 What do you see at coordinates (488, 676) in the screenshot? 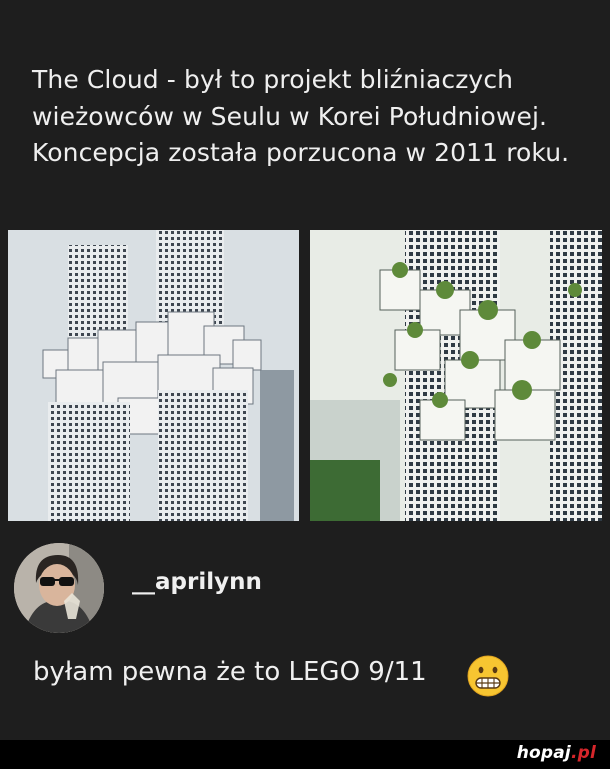
I see `grimacing-face-emoji-icon` at bounding box center [488, 676].